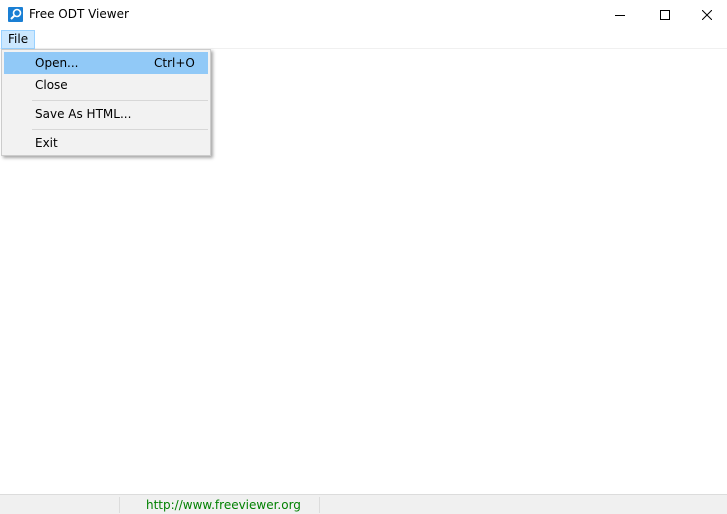 The width and height of the screenshot is (727, 514). I want to click on minimize-button, so click(620, 15).